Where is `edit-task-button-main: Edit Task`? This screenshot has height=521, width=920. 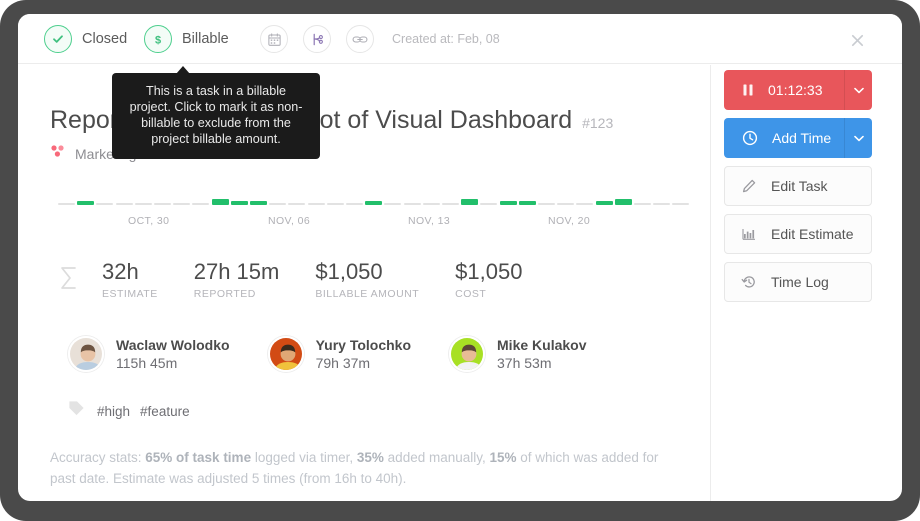 edit-task-button-main: Edit Task is located at coordinates (798, 186).